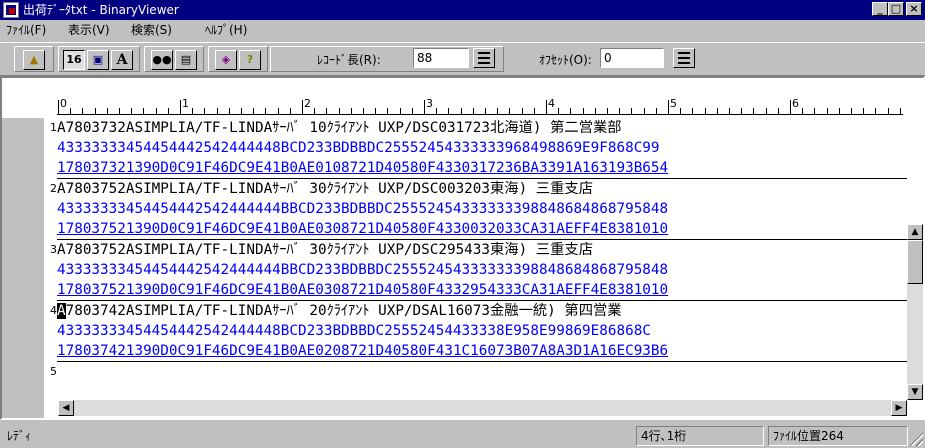 This screenshot has height=448, width=925. I want to click on horizontal-scrollbar: ◀ ▶, so click(482, 408).